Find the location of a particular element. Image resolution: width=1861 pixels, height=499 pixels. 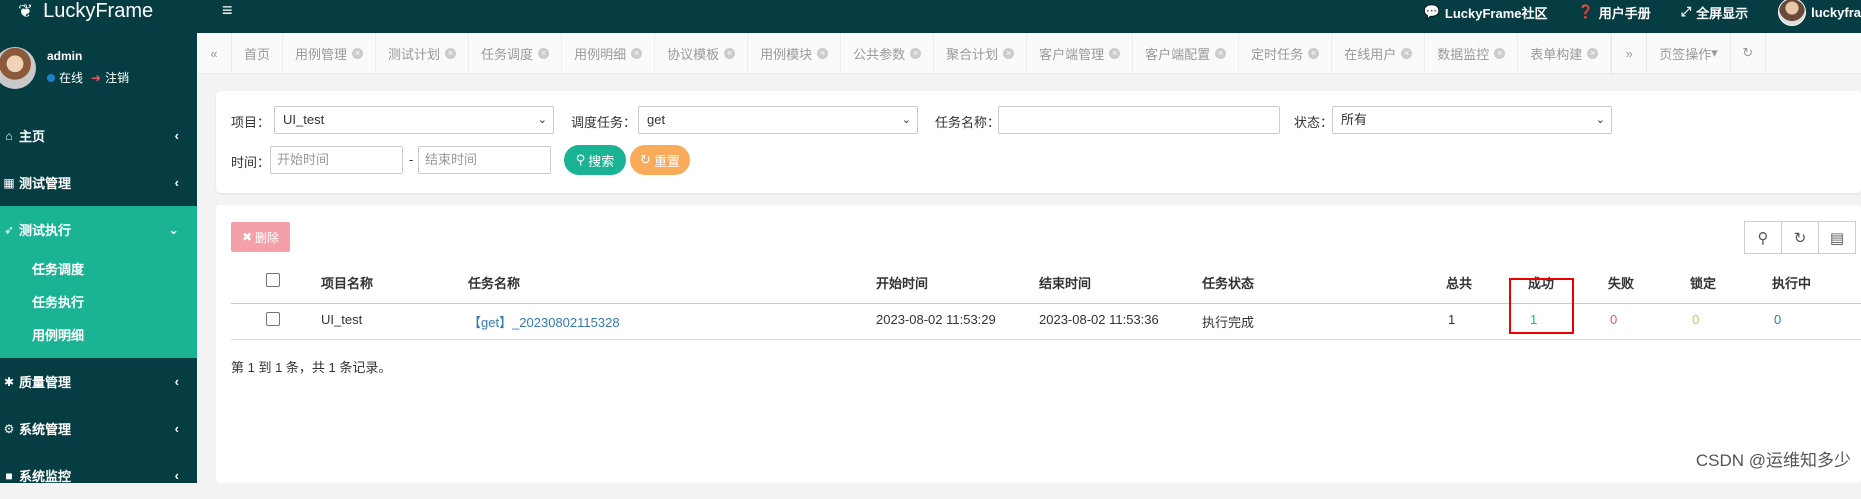

tab-home: 首页 is located at coordinates (258, 53).